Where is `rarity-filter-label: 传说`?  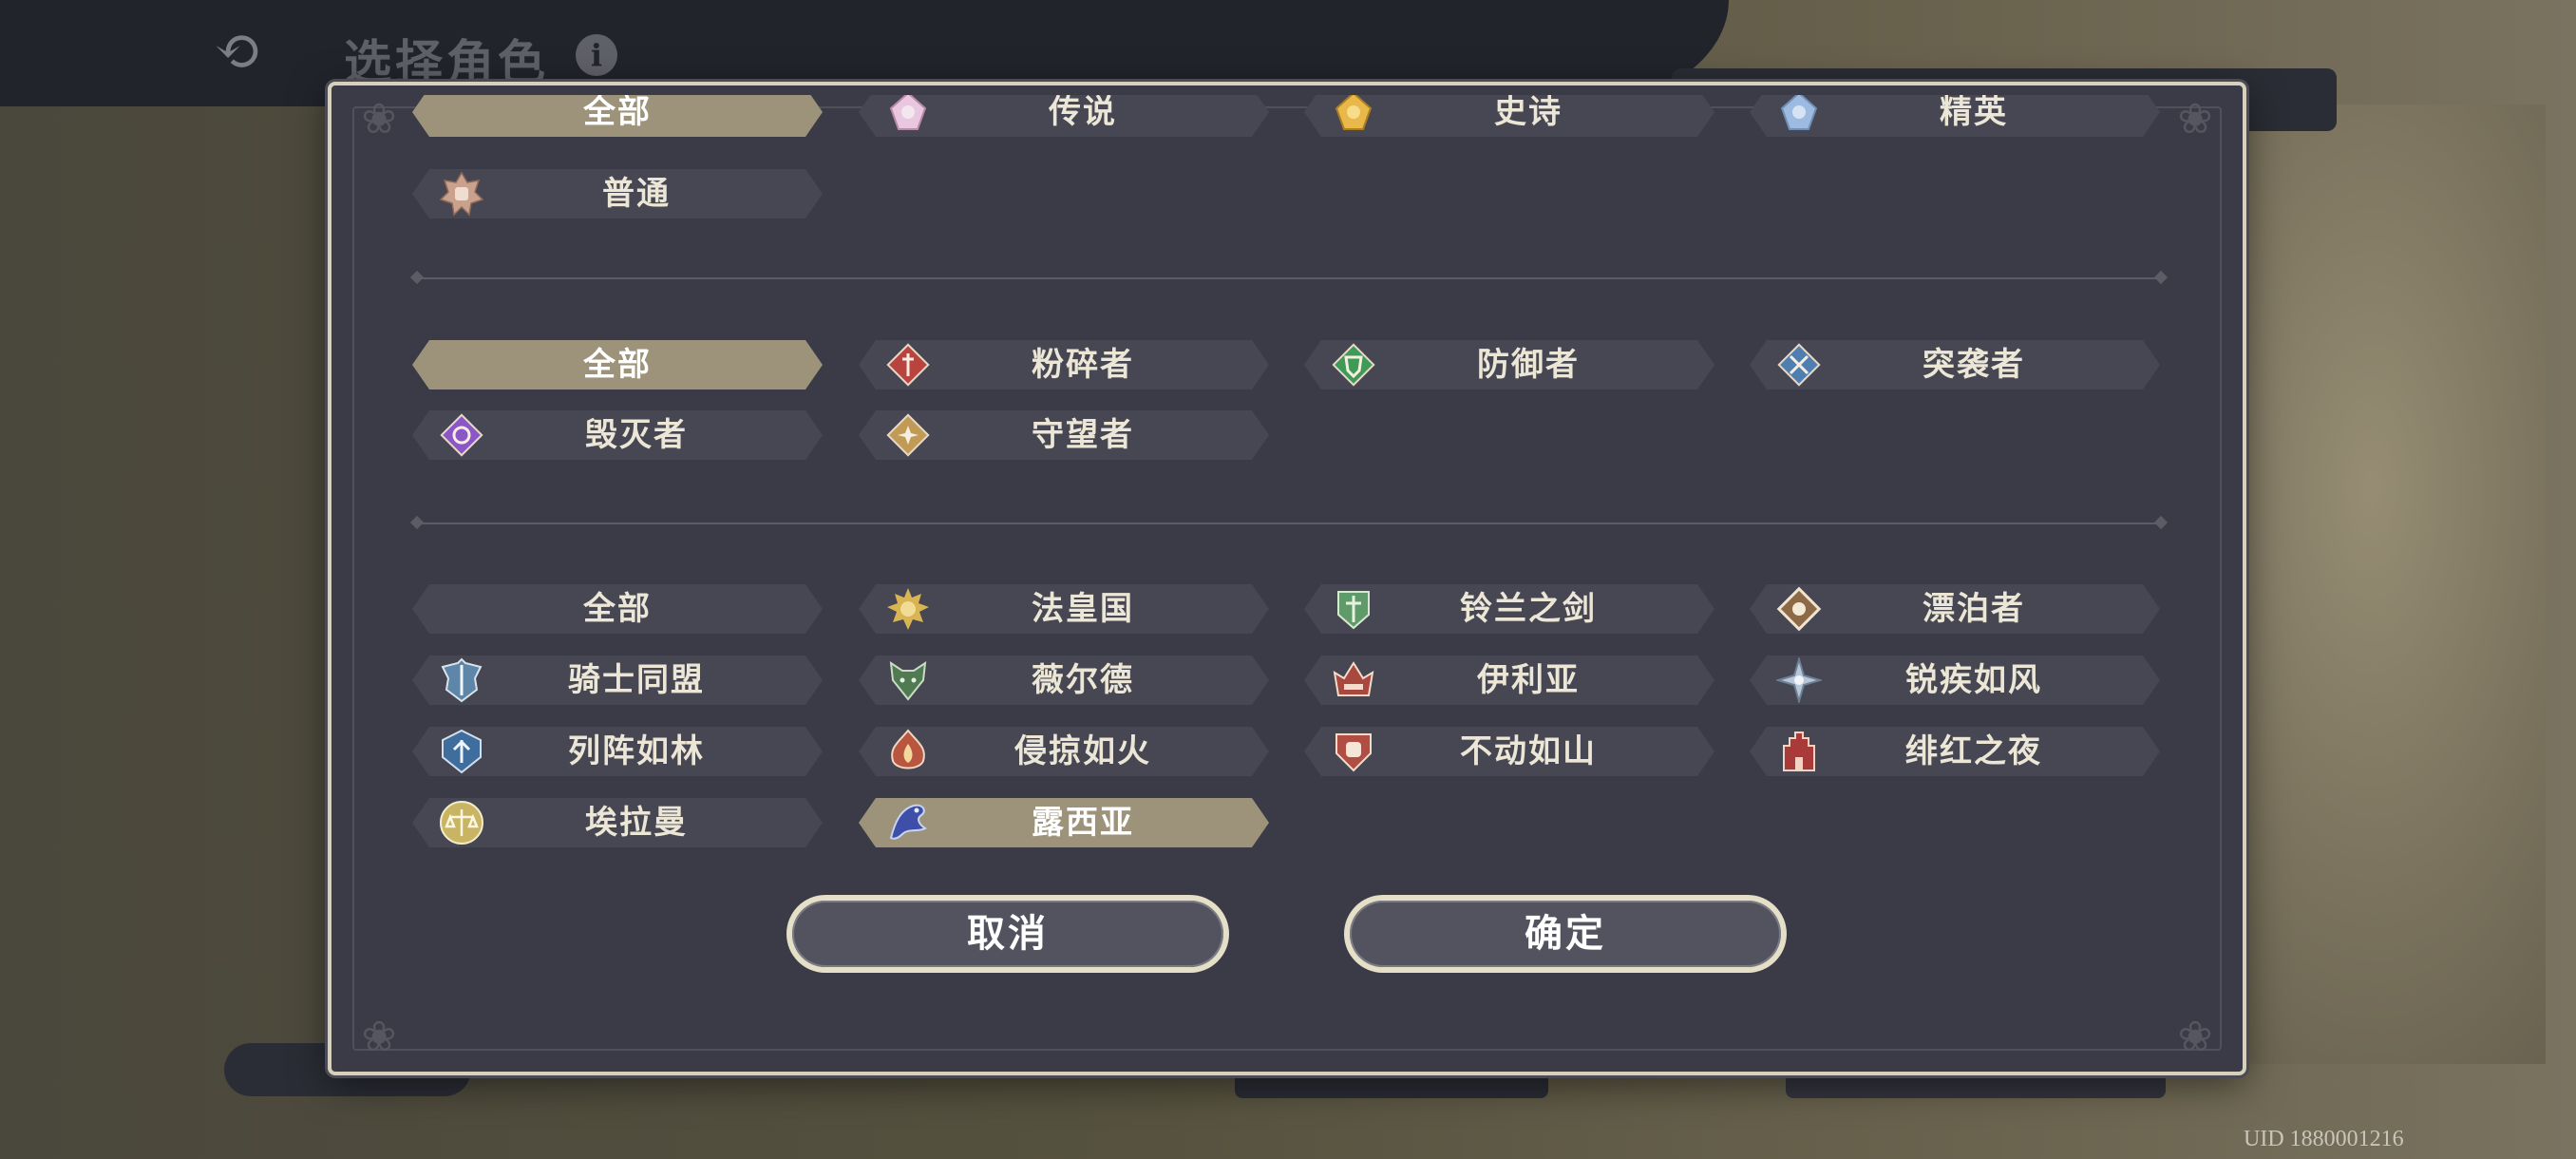 rarity-filter-label: 传说 is located at coordinates (1083, 113).